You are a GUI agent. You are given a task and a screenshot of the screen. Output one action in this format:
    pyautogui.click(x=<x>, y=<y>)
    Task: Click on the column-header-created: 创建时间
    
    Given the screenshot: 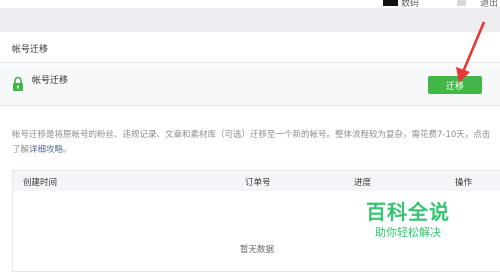 What is the action you would take?
    pyautogui.click(x=40, y=183)
    